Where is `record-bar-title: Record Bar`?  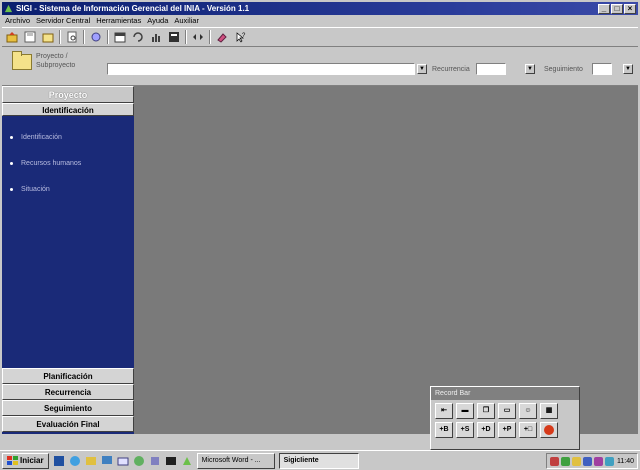 record-bar-title: Record Bar is located at coordinates (505, 393).